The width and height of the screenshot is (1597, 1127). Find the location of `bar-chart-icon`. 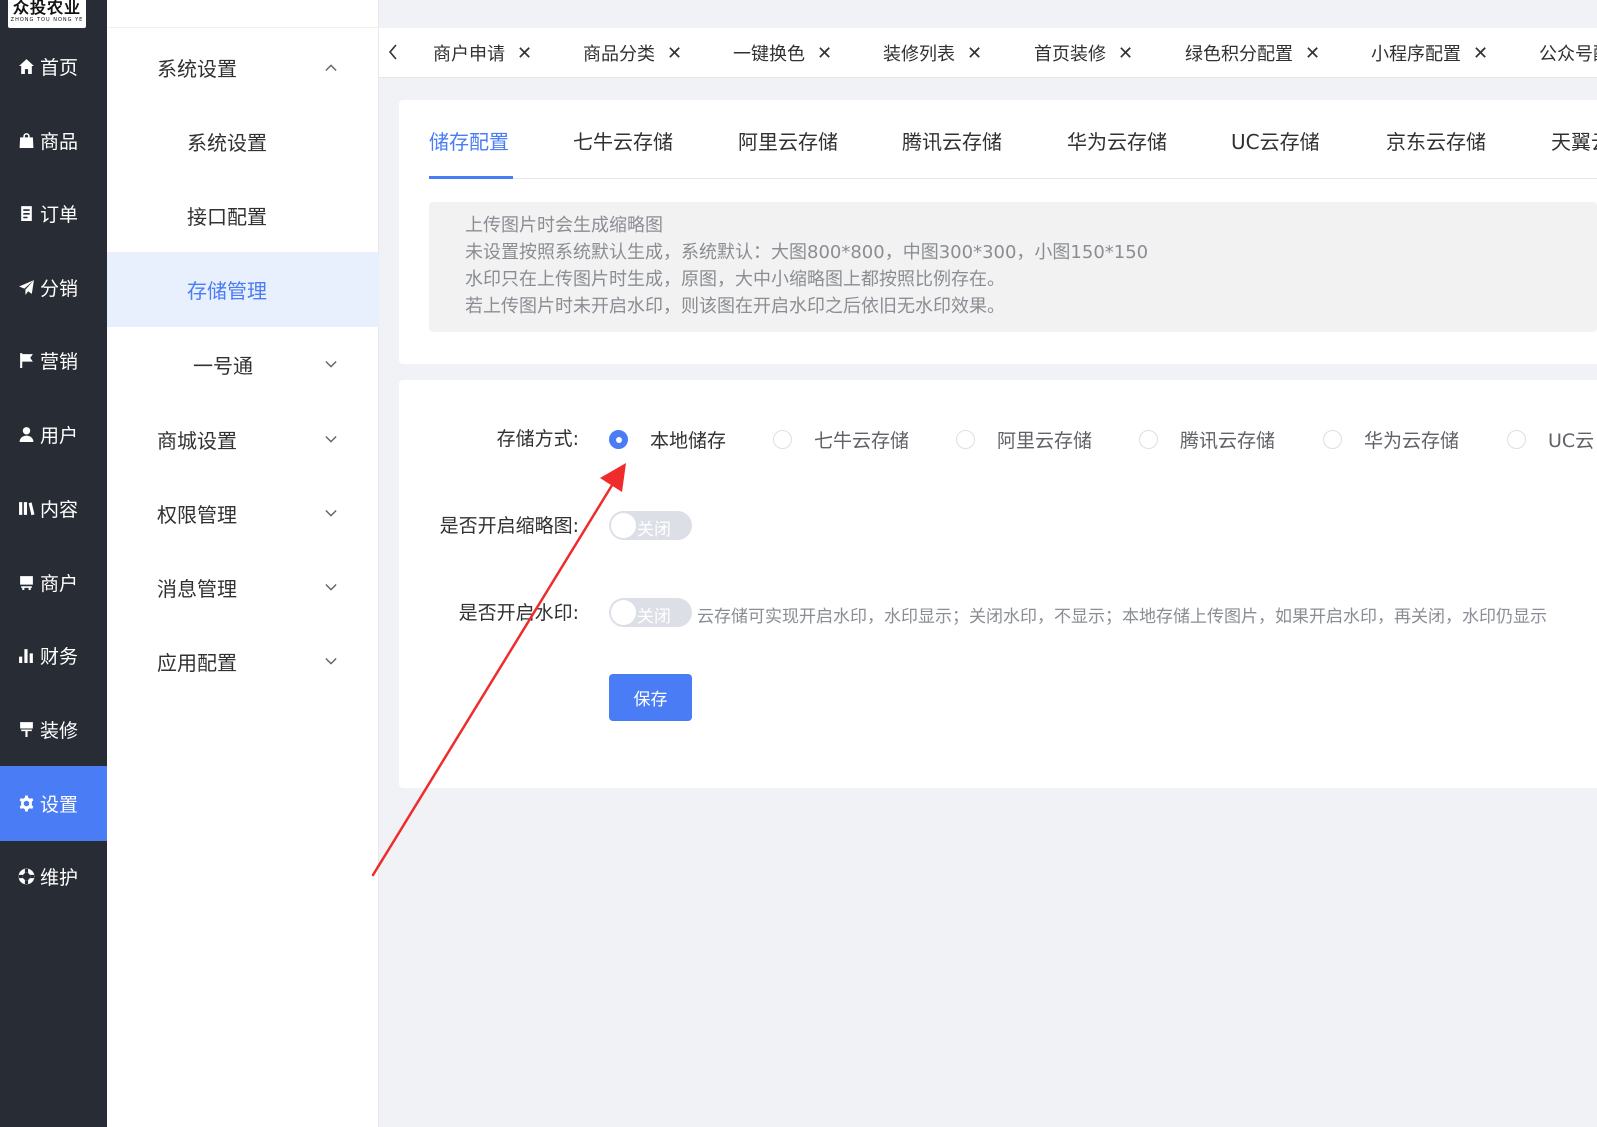

bar-chart-icon is located at coordinates (26, 656).